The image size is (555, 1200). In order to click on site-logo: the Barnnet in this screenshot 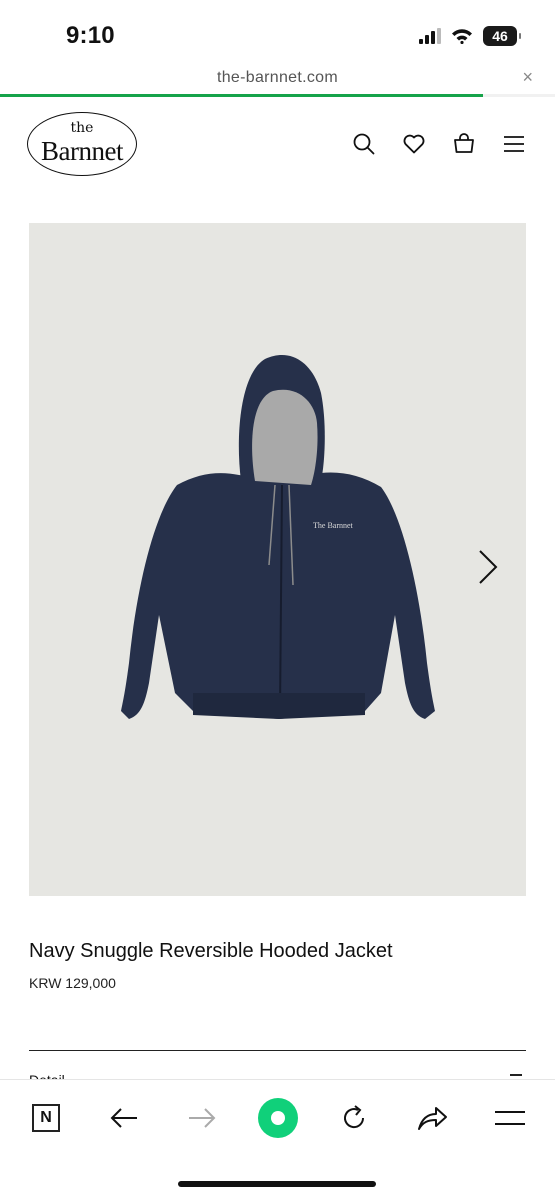, I will do `click(82, 144)`.